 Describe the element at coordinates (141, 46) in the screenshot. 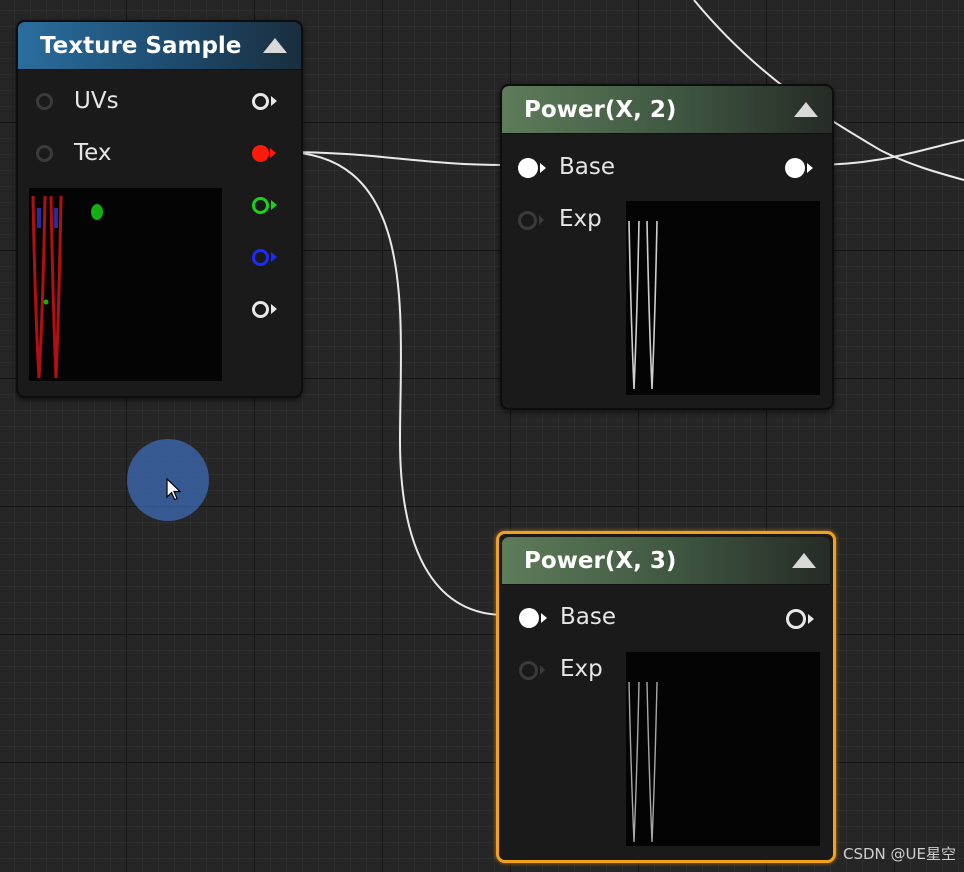

I see `node-title: Texture Sample` at that location.